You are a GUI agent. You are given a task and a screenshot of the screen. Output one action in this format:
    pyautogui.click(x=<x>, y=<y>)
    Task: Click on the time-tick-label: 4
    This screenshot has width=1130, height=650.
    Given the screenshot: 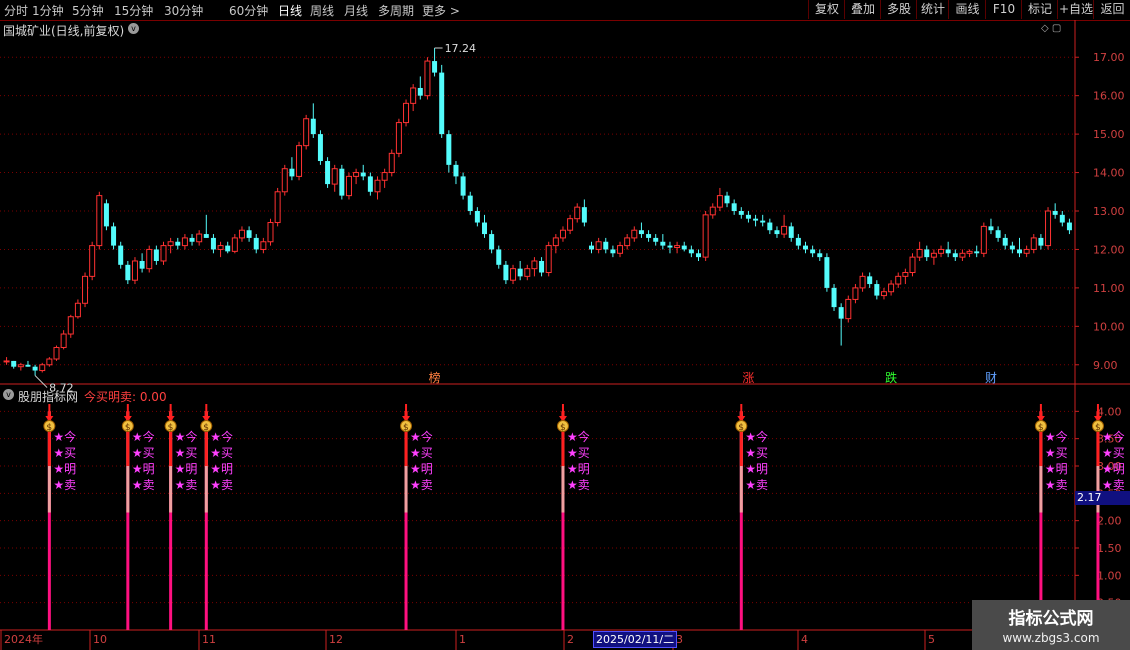 What is the action you would take?
    pyautogui.click(x=804, y=639)
    